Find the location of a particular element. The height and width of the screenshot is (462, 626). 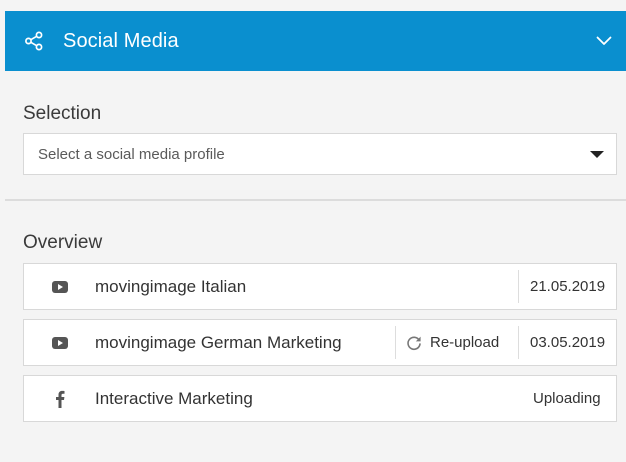

section-divider is located at coordinates (315, 200).